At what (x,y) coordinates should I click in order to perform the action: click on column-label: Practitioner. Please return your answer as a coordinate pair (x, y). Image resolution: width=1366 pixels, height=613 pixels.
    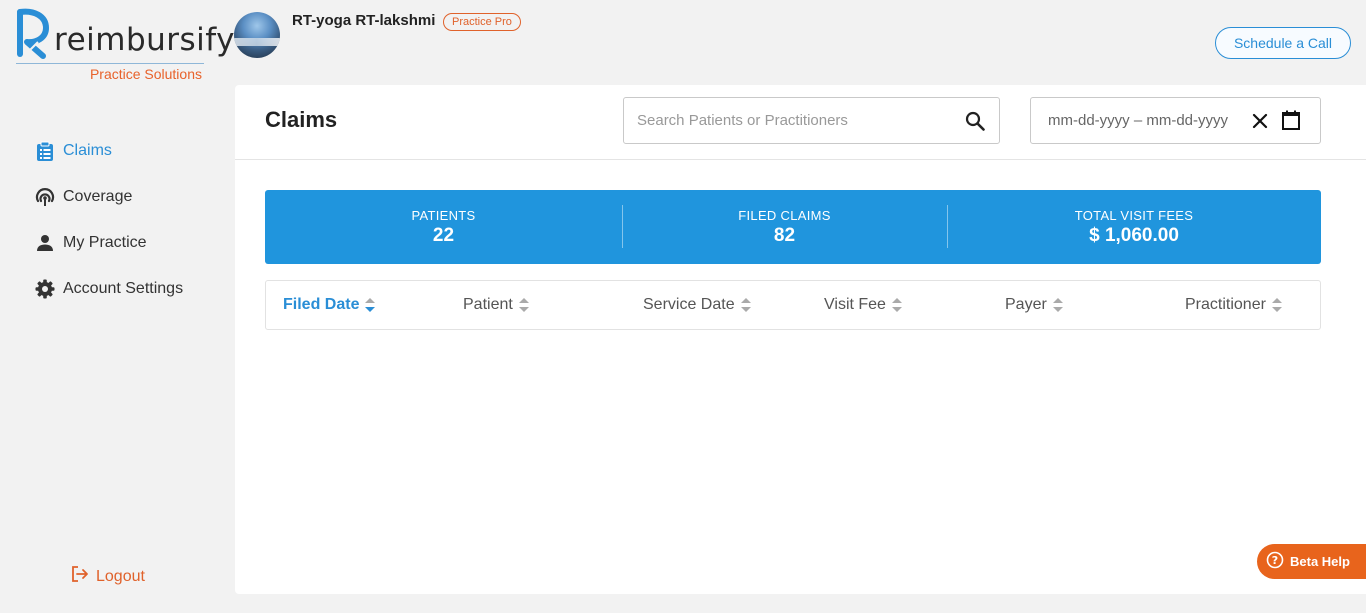
    Looking at the image, I should click on (1225, 304).